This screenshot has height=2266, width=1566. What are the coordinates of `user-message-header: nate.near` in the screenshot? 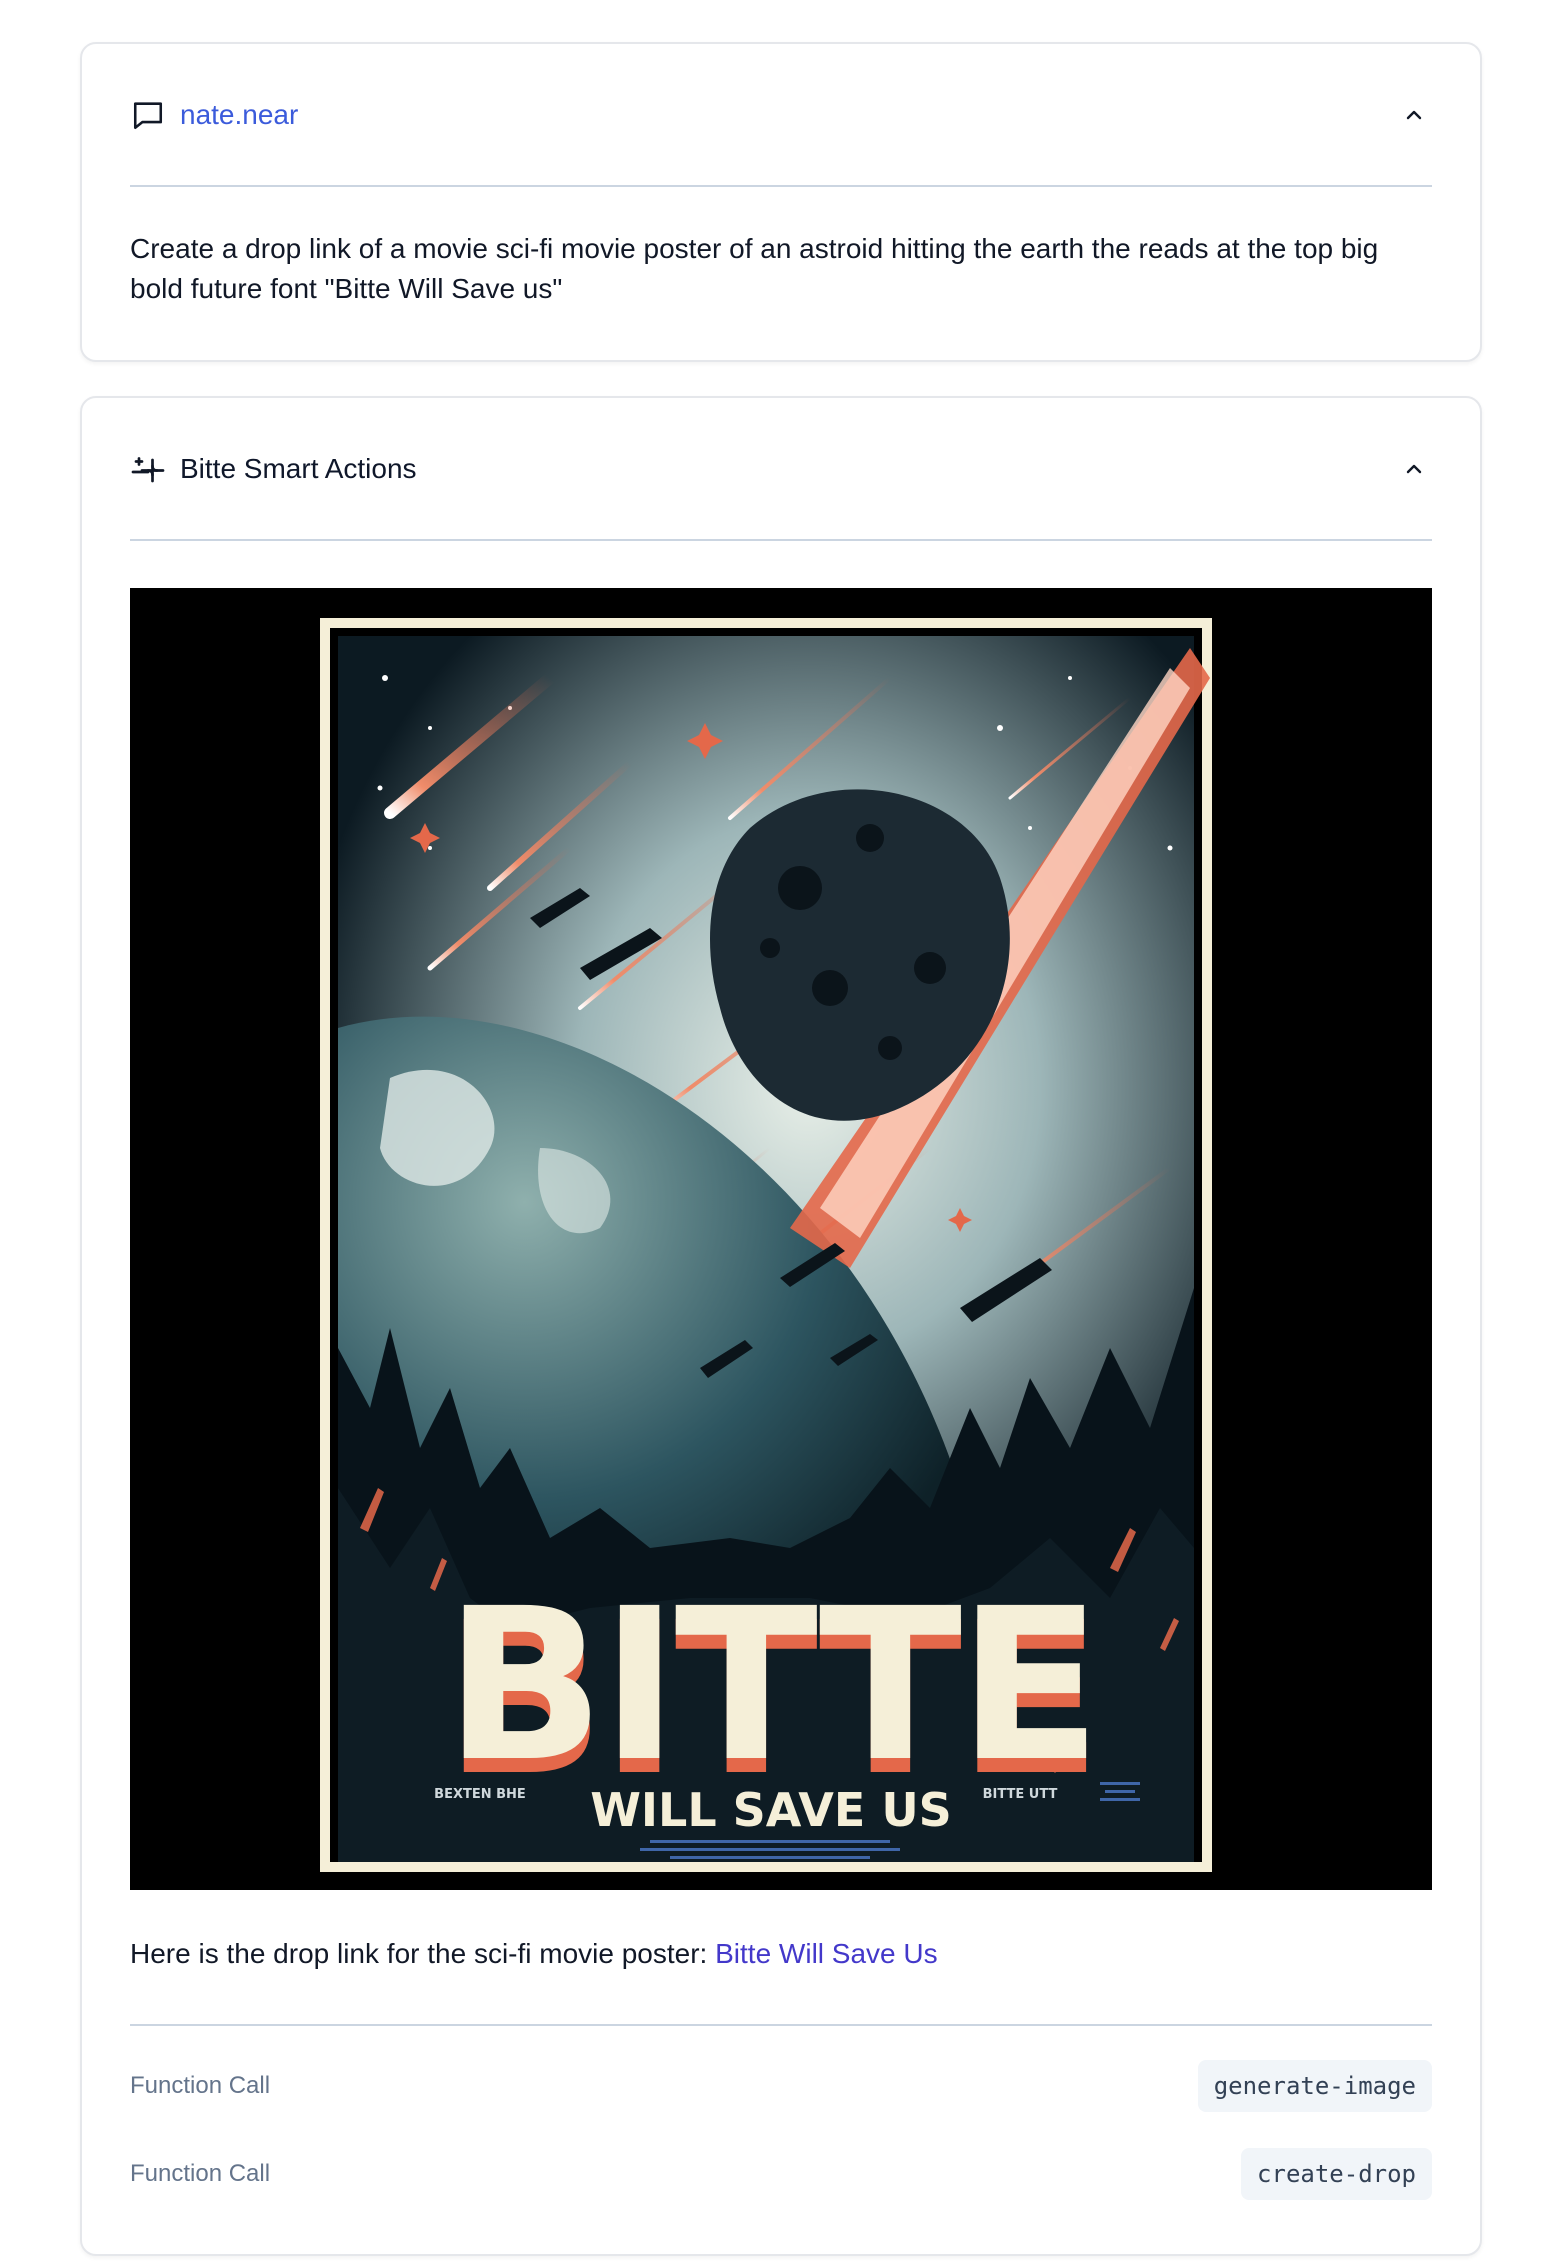 It's located at (781, 115).